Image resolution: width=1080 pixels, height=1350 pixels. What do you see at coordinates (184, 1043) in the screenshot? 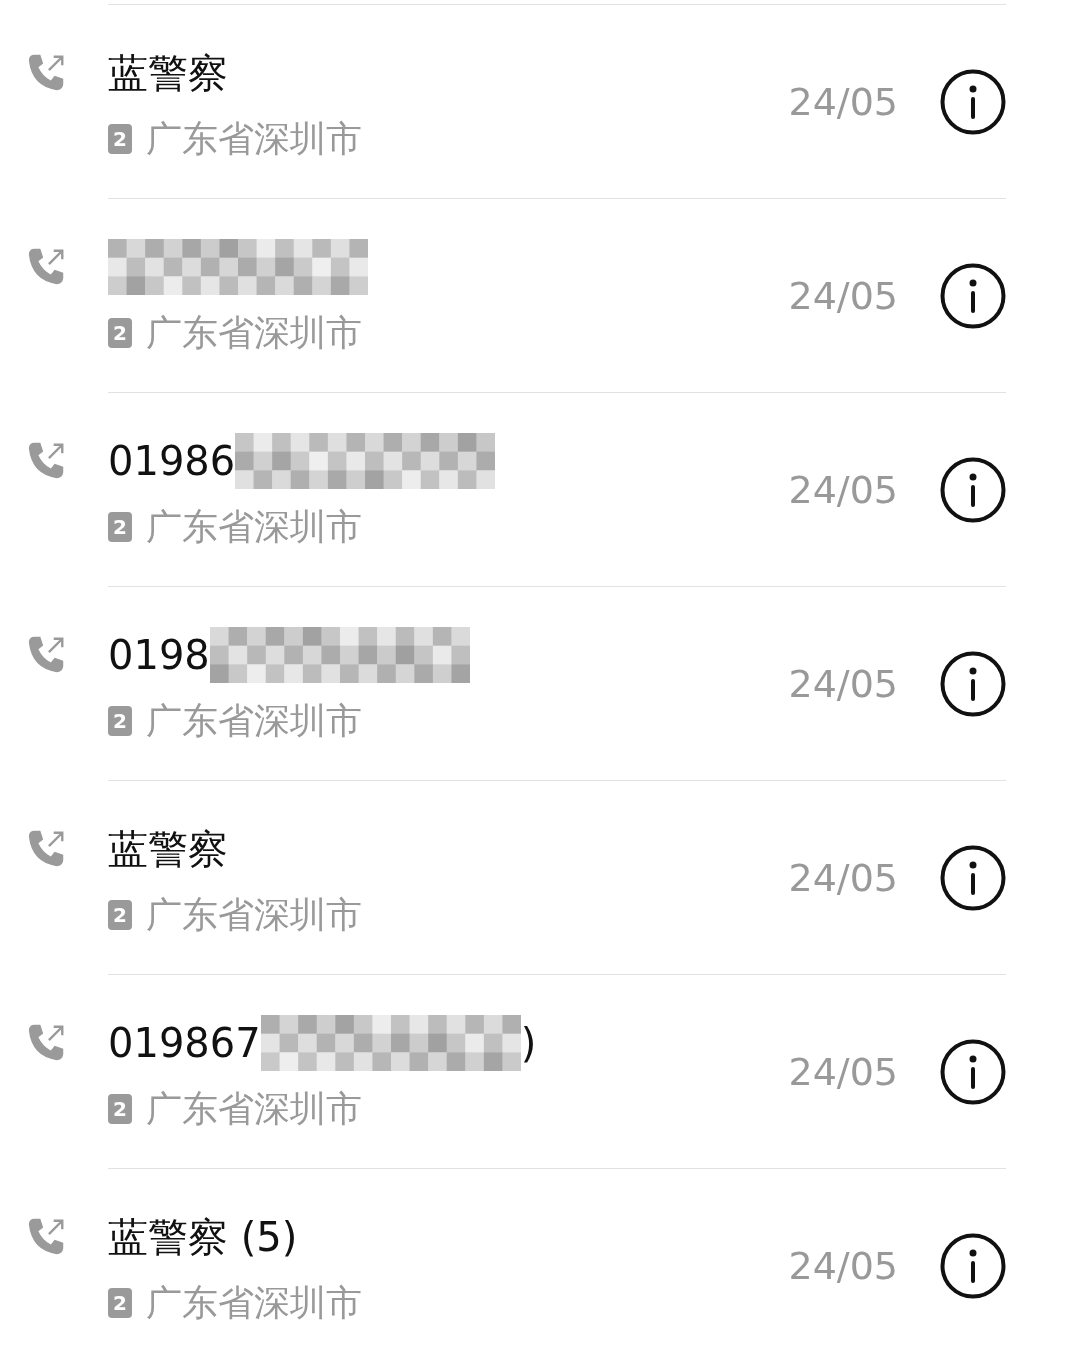
I see `contact-name: 019867` at bounding box center [184, 1043].